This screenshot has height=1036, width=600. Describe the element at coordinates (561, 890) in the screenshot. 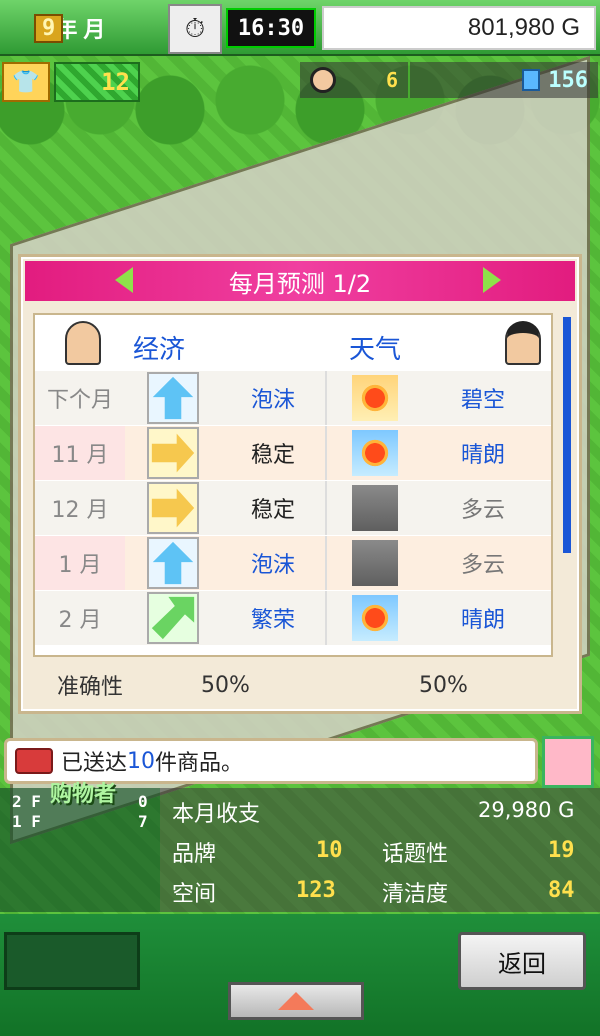

I see `cleanliness-value: 84` at that location.